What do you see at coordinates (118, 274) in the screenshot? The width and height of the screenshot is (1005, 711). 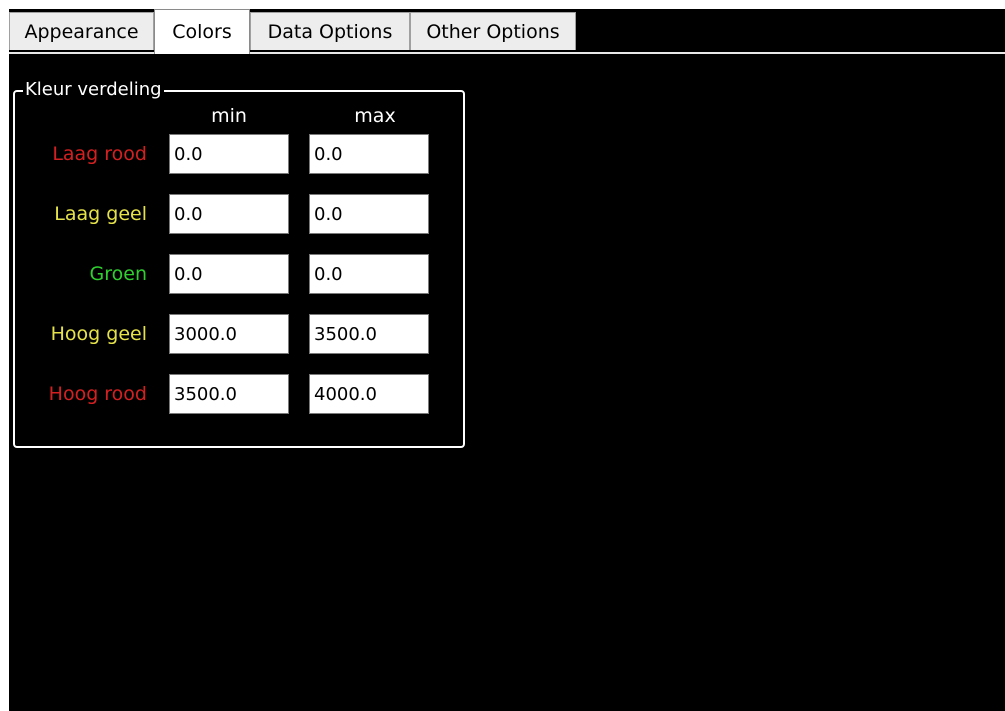 I see `row-label-groen: Groen` at bounding box center [118, 274].